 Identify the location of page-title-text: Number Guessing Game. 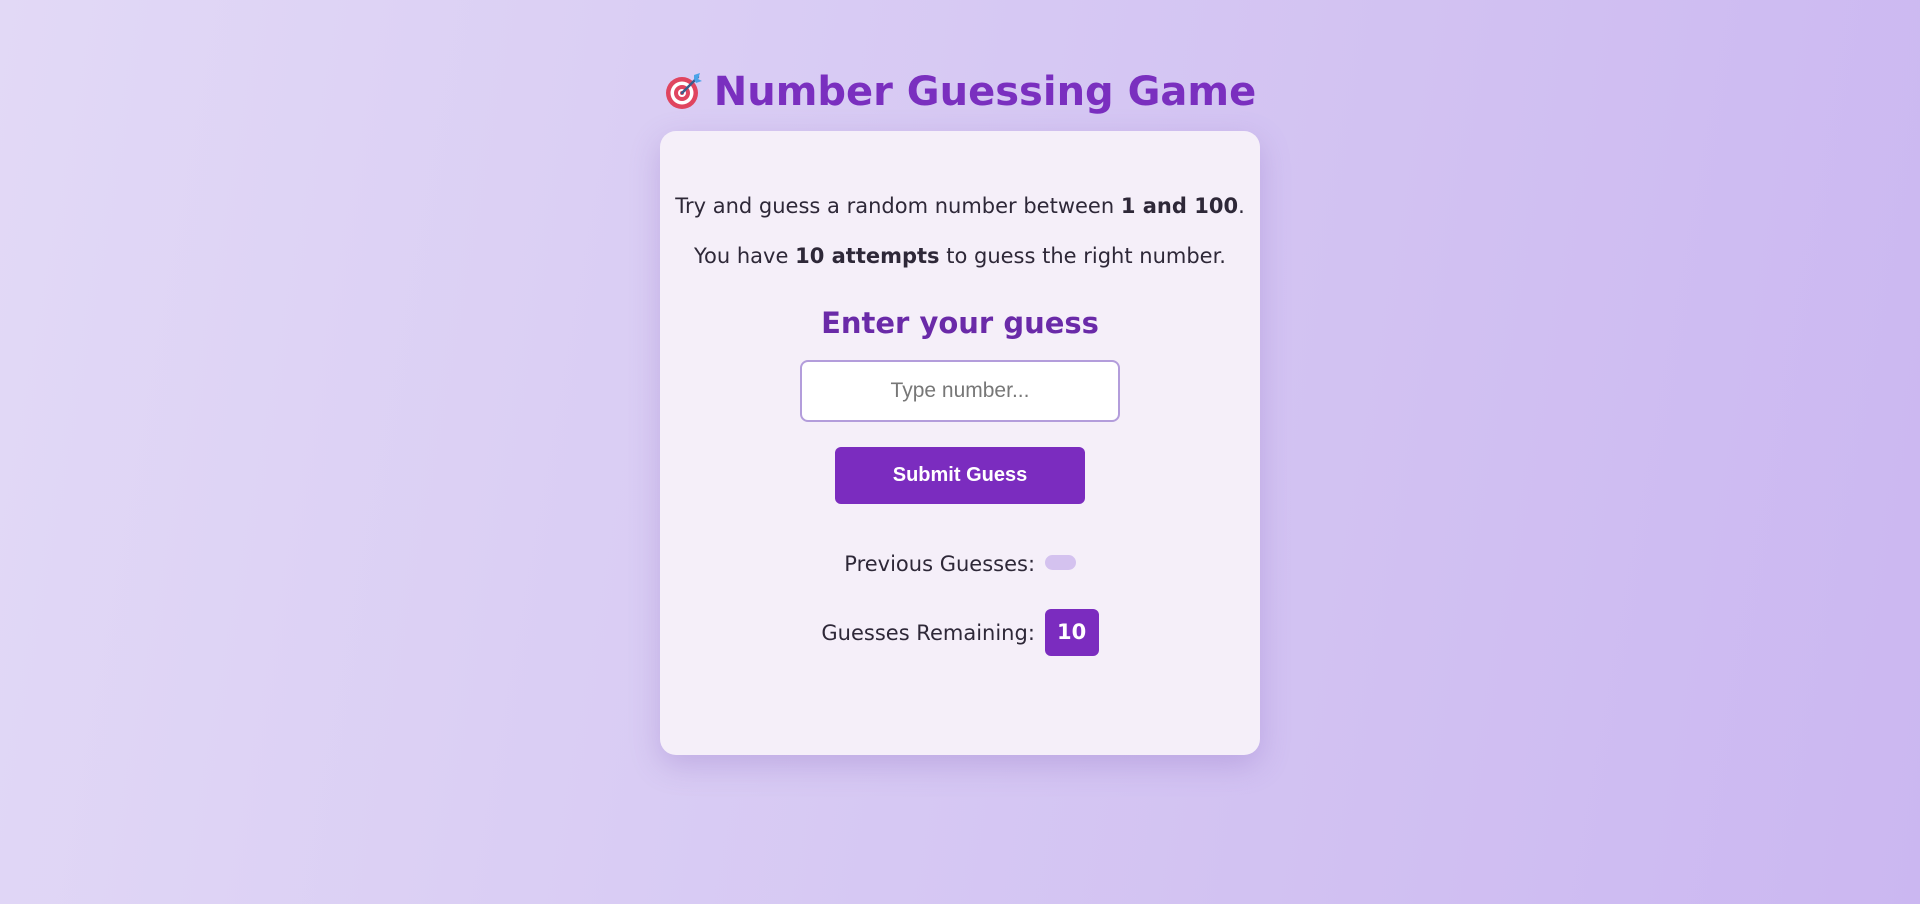
(985, 91).